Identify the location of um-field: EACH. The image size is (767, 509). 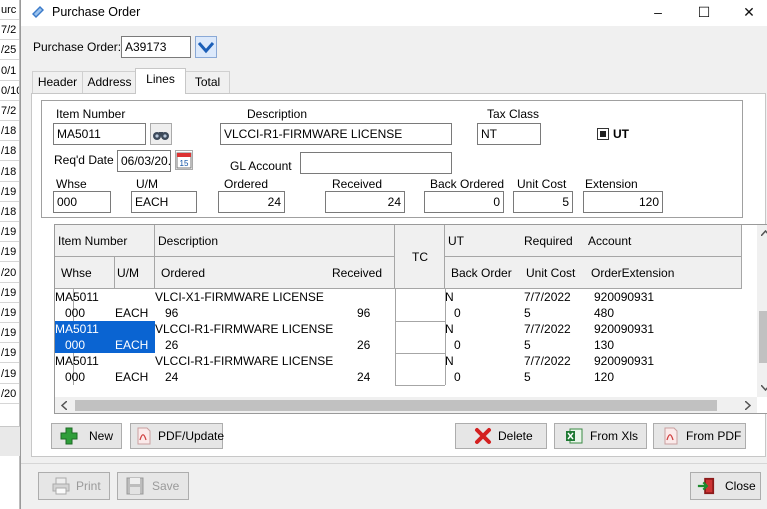
(164, 202).